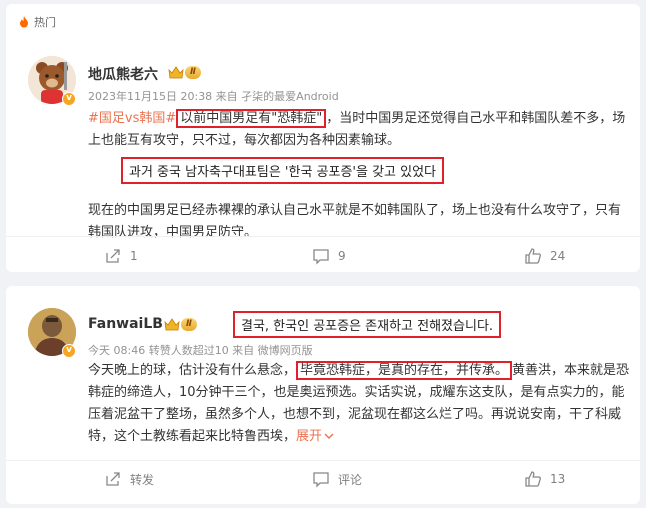 This screenshot has width=646, height=508. Describe the element at coordinates (544, 256) in the screenshot. I see `like-button: 24` at that location.